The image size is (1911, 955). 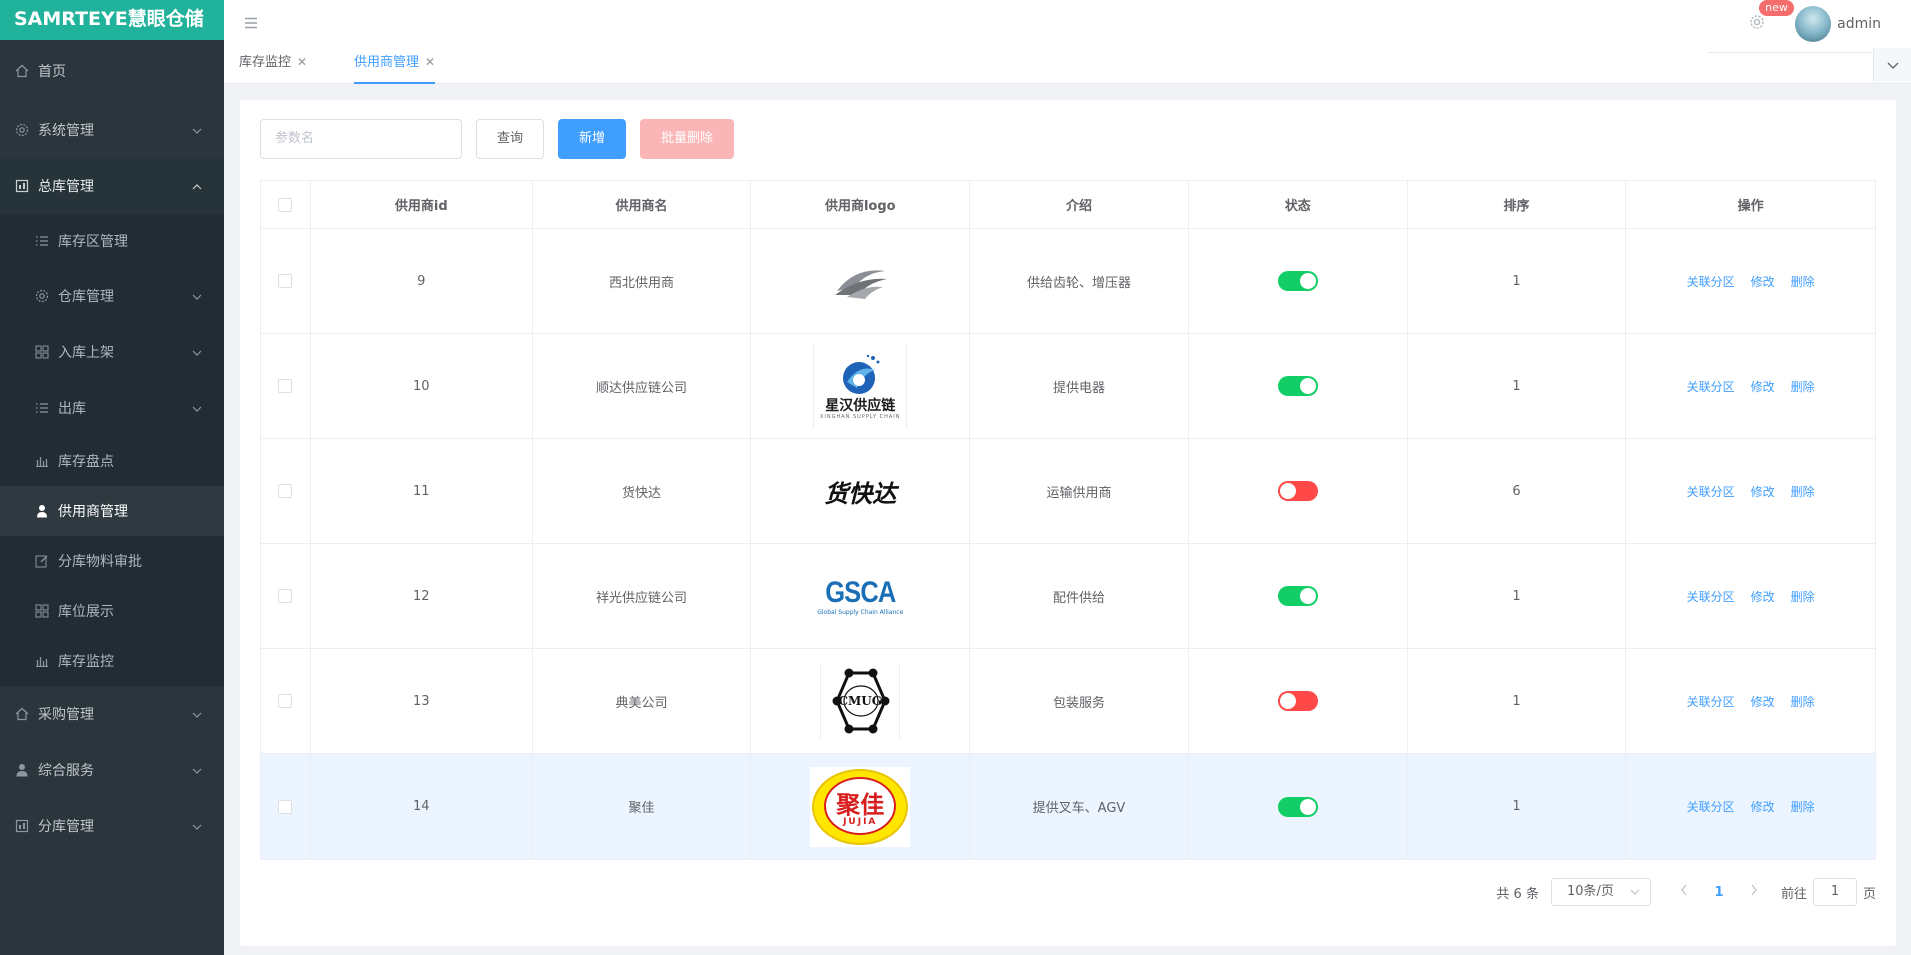 I want to click on supplier-logo: CMUG, so click(x=861, y=701).